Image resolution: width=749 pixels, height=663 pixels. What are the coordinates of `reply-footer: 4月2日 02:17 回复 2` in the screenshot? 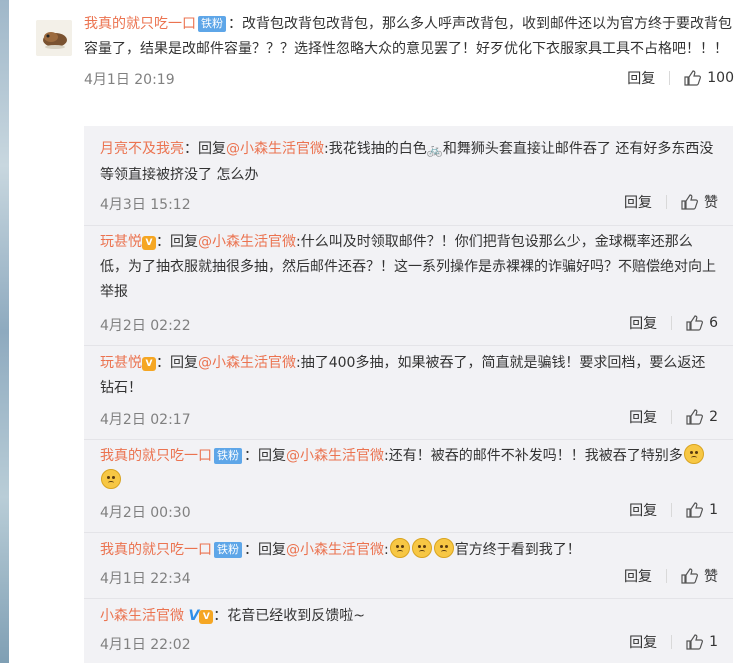 It's located at (409, 419).